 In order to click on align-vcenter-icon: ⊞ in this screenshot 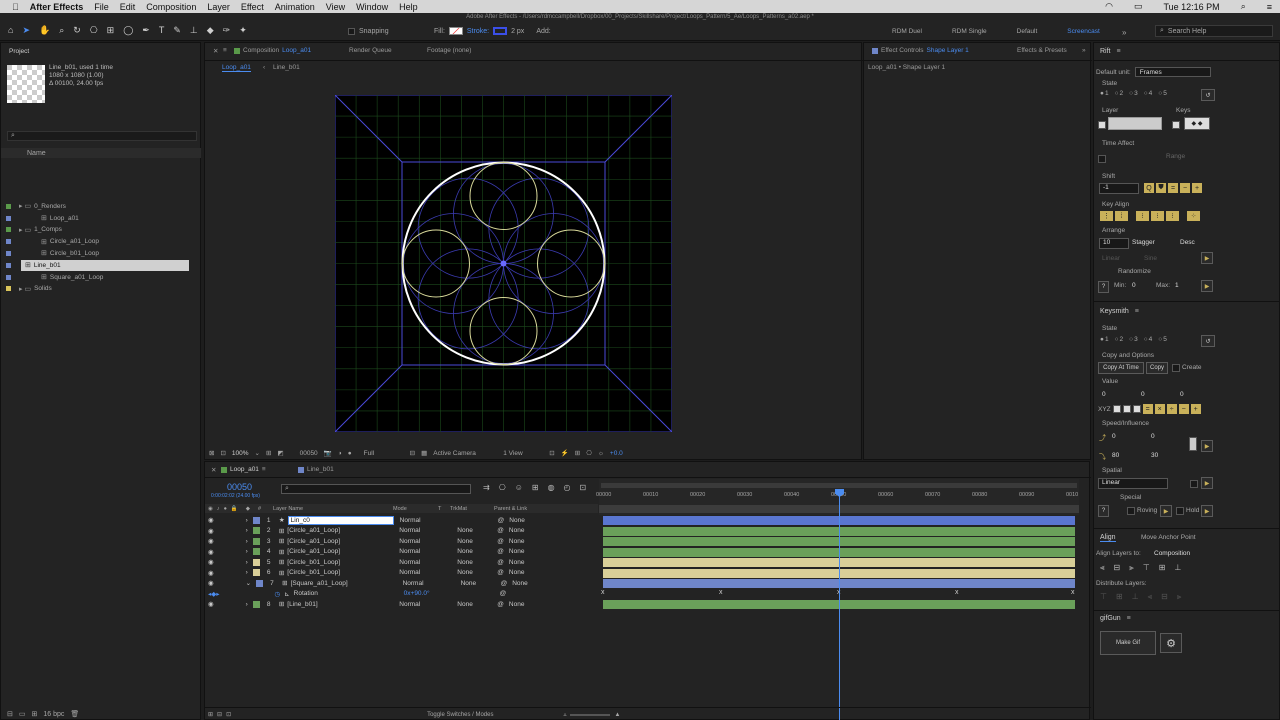, I will do `click(1162, 568)`.